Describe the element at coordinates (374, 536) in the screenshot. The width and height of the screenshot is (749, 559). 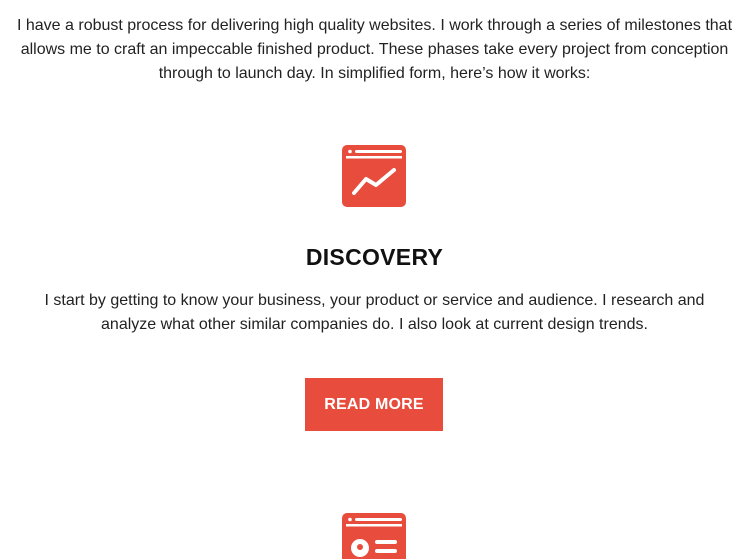
I see `browser-profile-icon` at that location.